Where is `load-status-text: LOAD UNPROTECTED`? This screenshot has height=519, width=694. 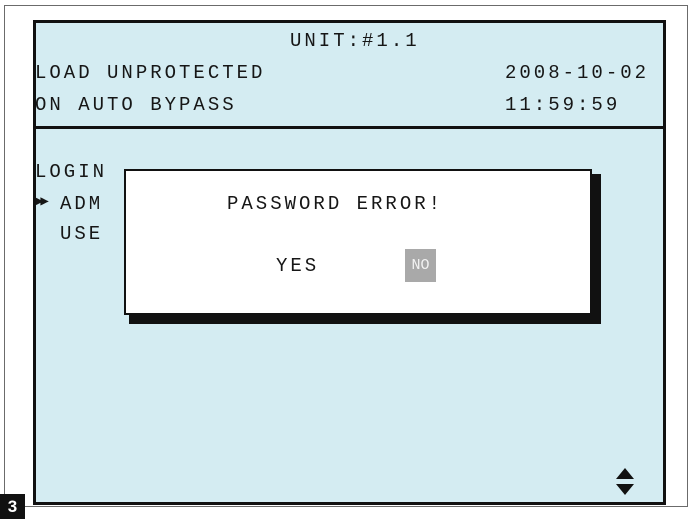 load-status-text: LOAD UNPROTECTED is located at coordinates (150, 73).